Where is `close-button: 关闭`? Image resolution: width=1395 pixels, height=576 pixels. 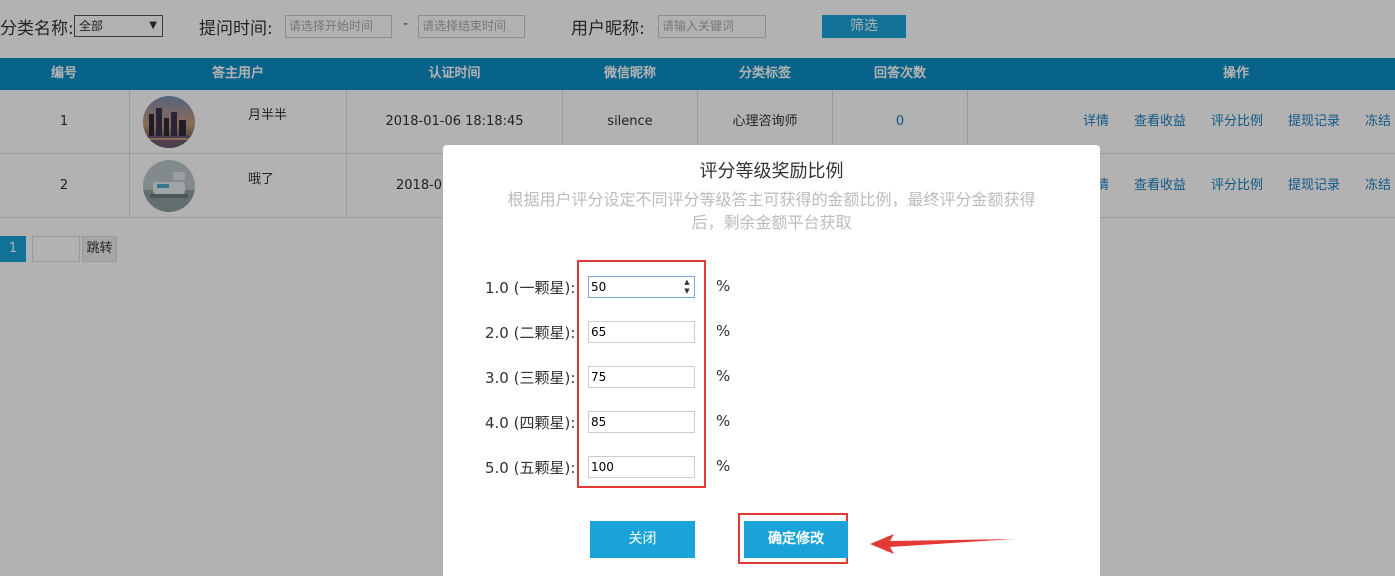
close-button: 关闭 is located at coordinates (642, 539).